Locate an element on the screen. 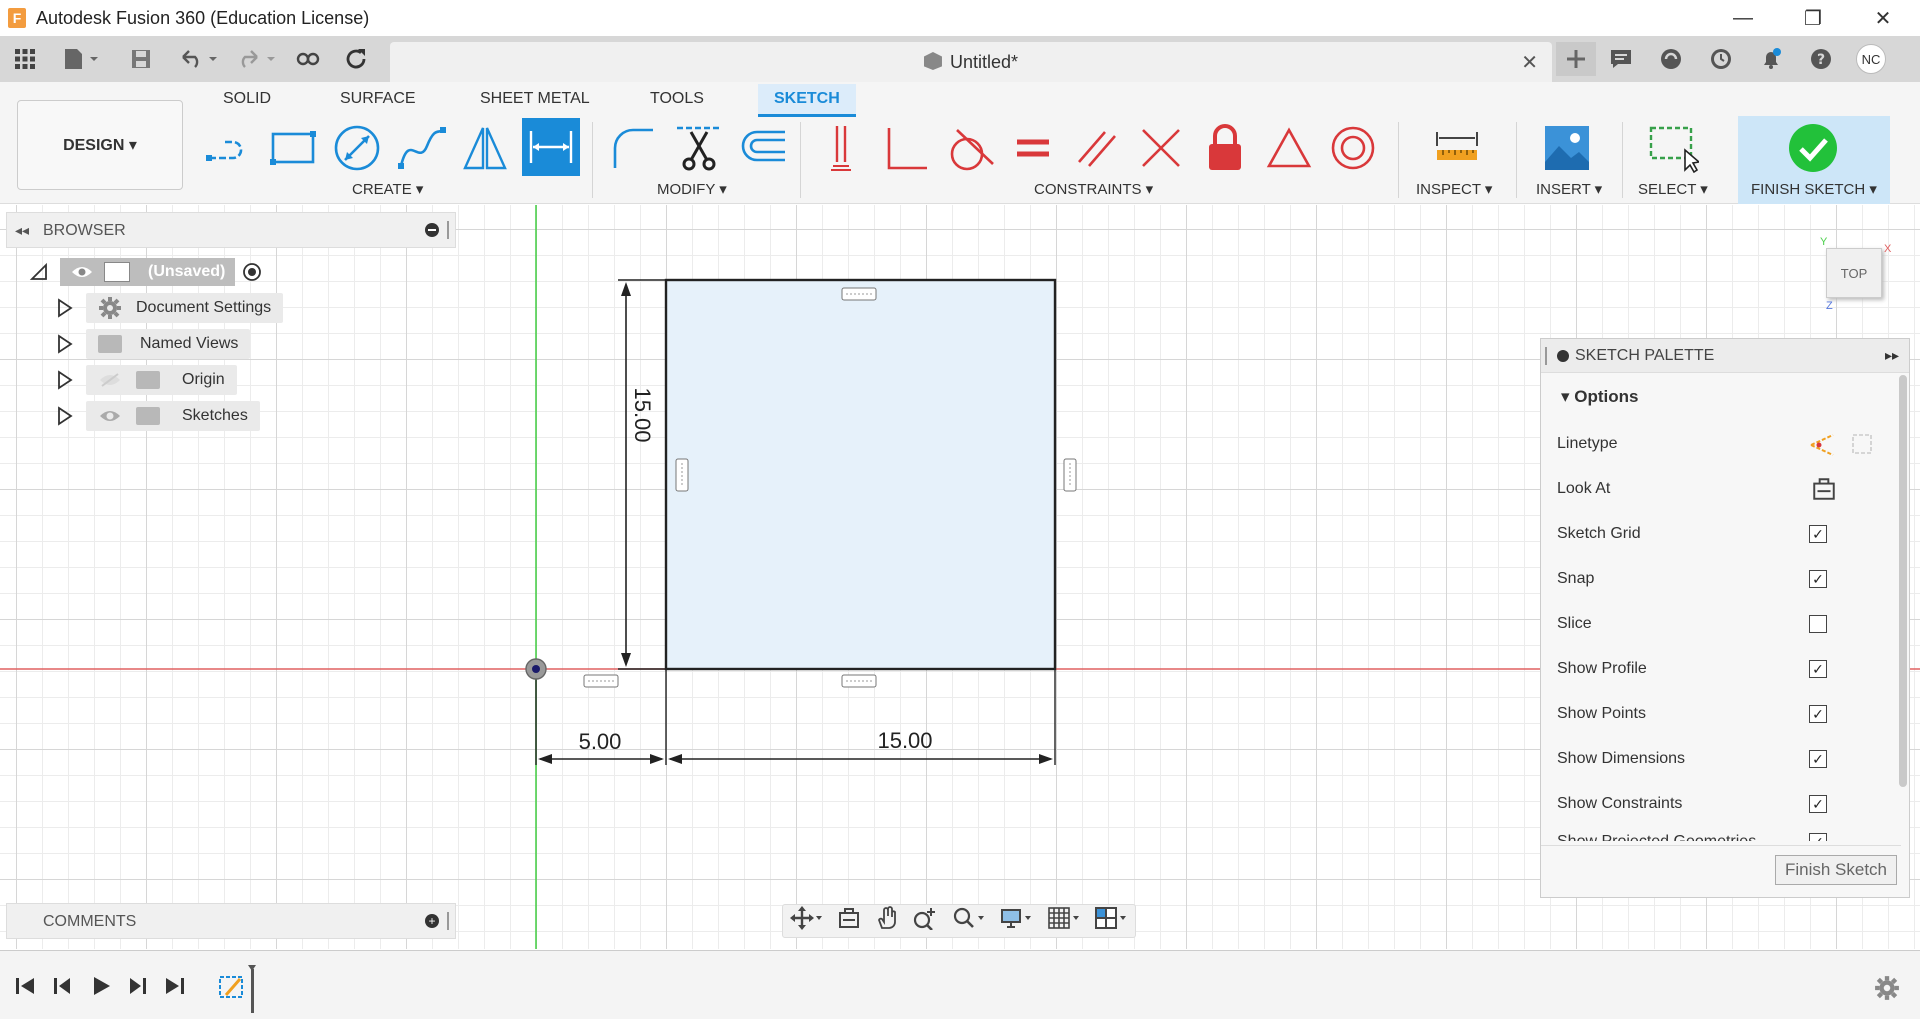 The image size is (1920, 1019). mirror-tool-icon is located at coordinates (485, 148).